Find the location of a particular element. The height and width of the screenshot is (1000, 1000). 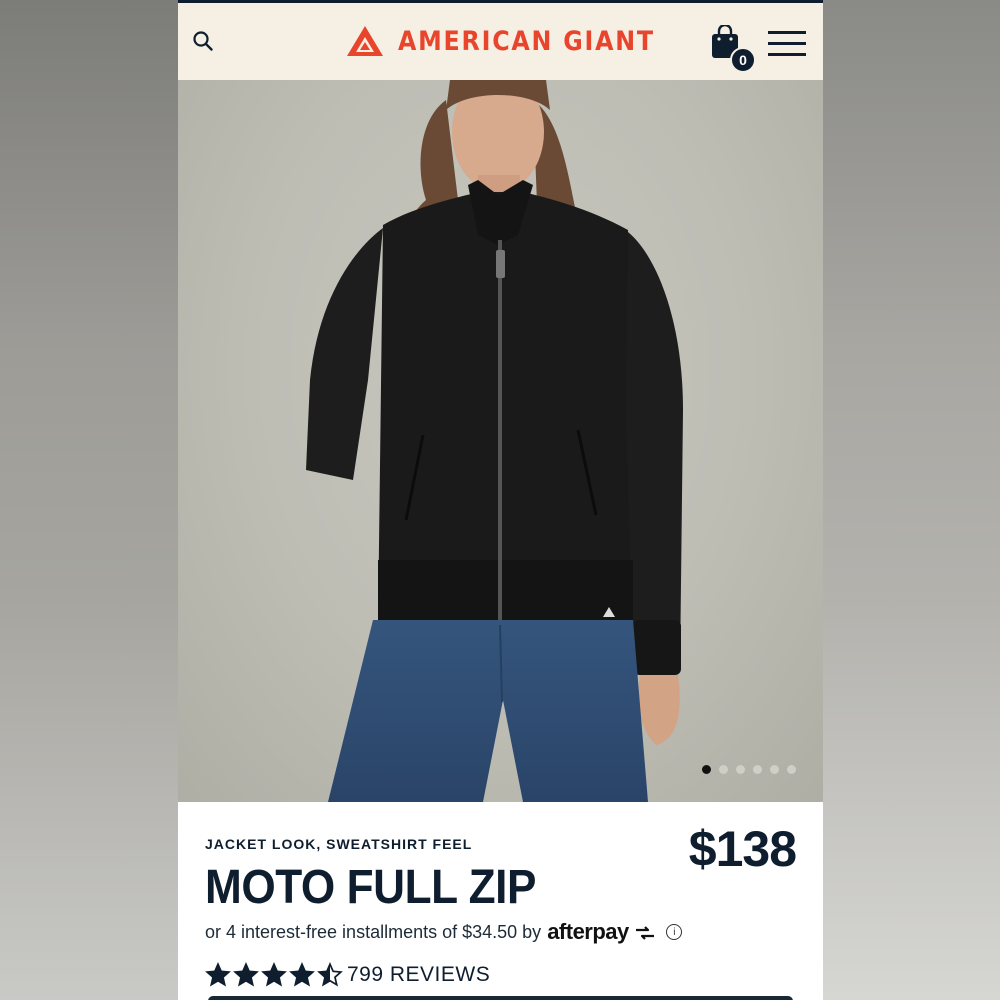

rating-reviews: 799 REVIEWS is located at coordinates (347, 975).